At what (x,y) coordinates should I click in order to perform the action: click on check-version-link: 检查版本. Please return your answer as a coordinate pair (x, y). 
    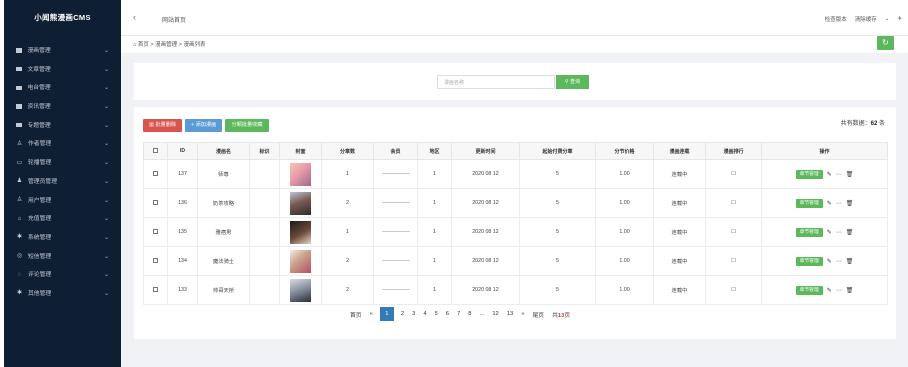
    Looking at the image, I should click on (836, 19).